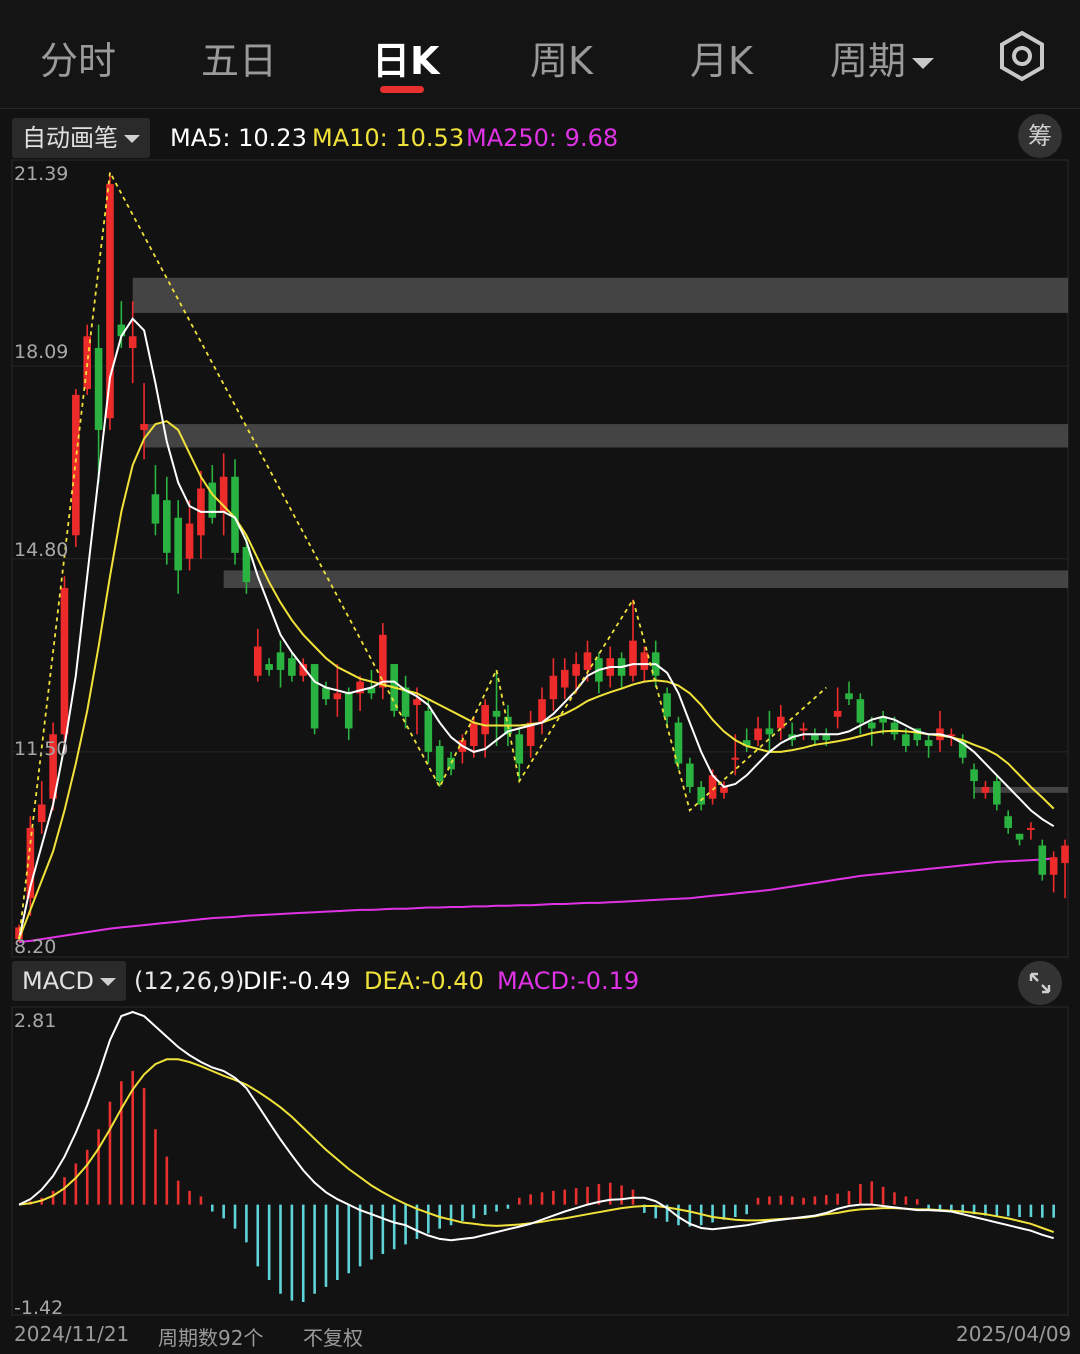 This screenshot has width=1080, height=1354. I want to click on ma5-label: MA5:, so click(200, 138).